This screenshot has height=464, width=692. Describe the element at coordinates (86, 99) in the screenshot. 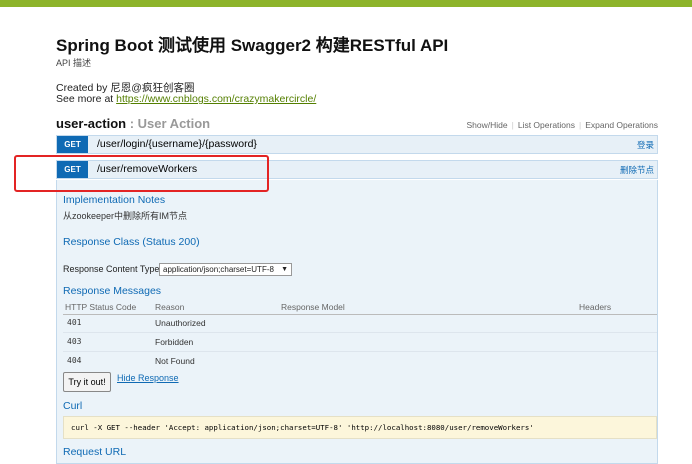

I see `see-more-prefix: See more at` at that location.